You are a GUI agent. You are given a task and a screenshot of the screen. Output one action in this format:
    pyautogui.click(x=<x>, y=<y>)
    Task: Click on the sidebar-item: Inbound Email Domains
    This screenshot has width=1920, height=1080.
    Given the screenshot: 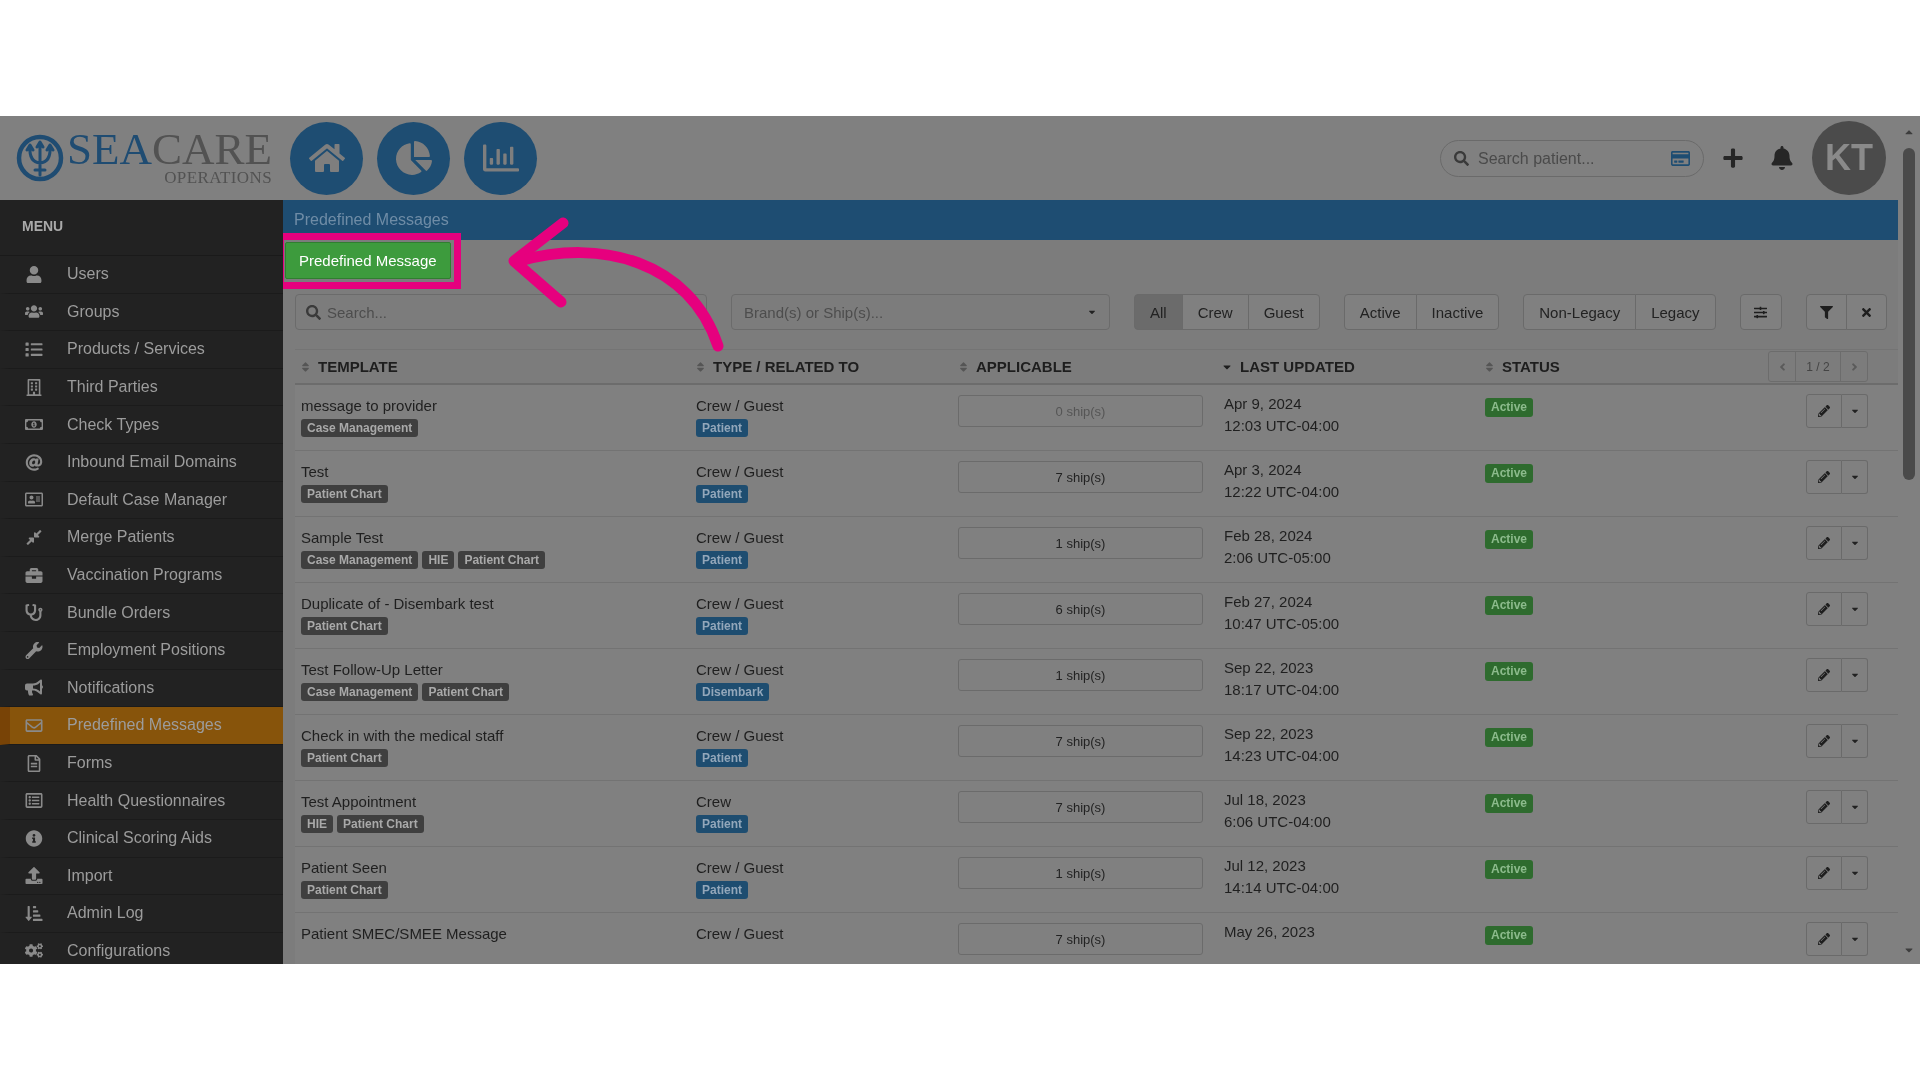 What is the action you would take?
    pyautogui.click(x=141, y=462)
    